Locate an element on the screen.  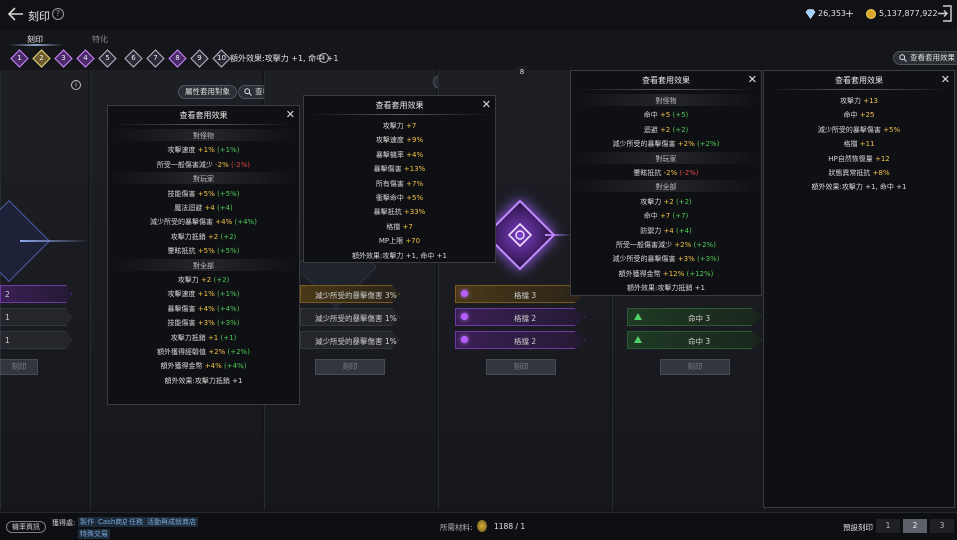
effect-label: 攻擊力抵銷 is located at coordinates (189, 337).